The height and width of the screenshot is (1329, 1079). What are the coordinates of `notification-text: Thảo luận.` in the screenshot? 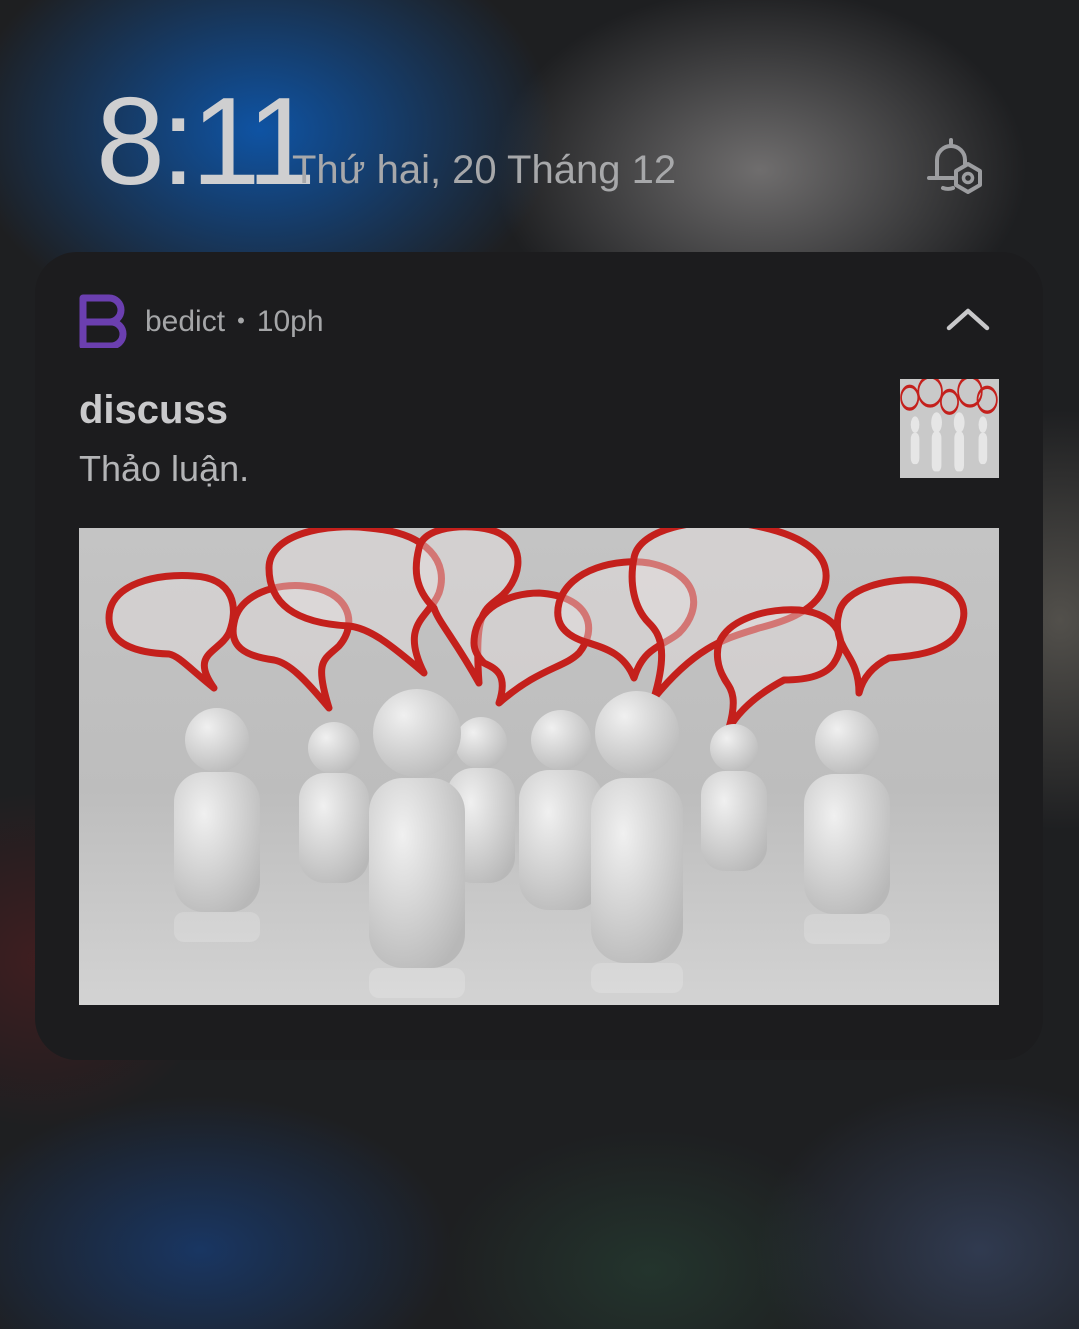 It's located at (164, 468).